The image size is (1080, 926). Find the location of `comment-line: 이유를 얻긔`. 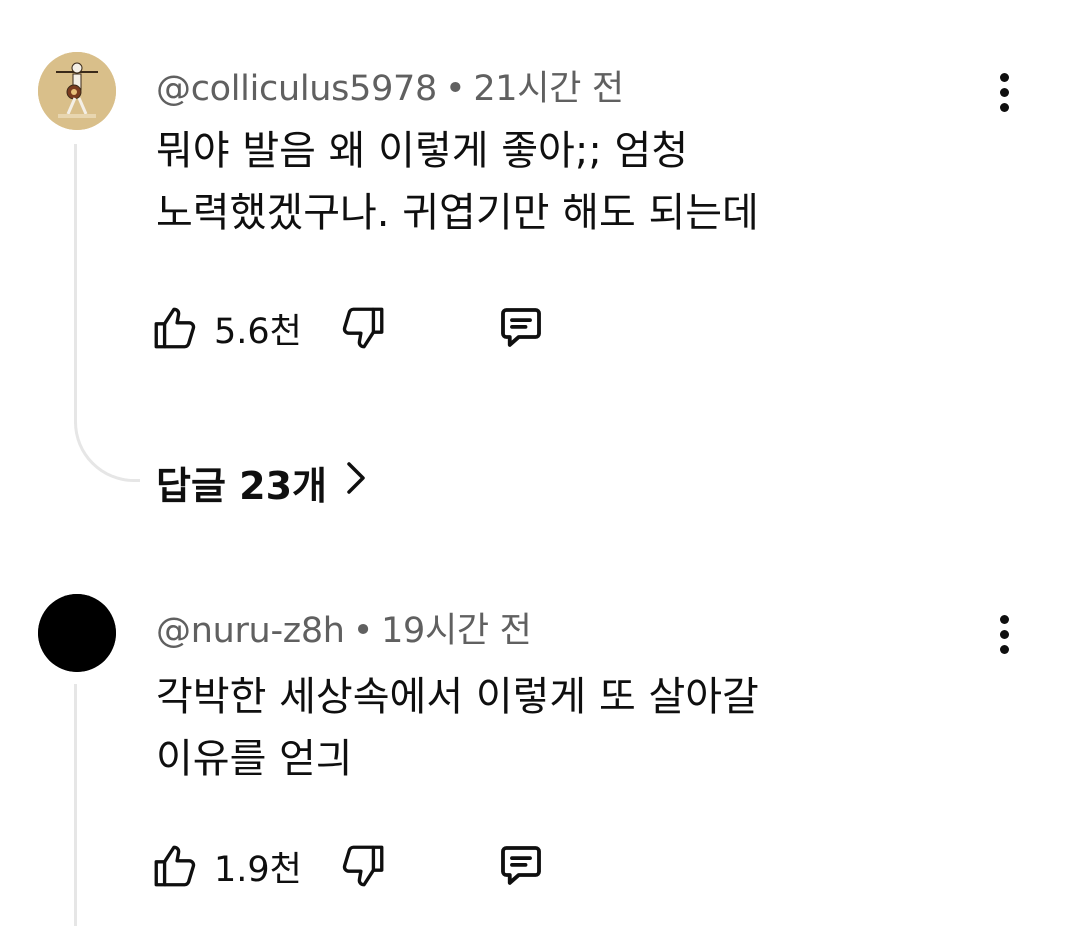

comment-line: 이유를 얻긔 is located at coordinates (254, 759).